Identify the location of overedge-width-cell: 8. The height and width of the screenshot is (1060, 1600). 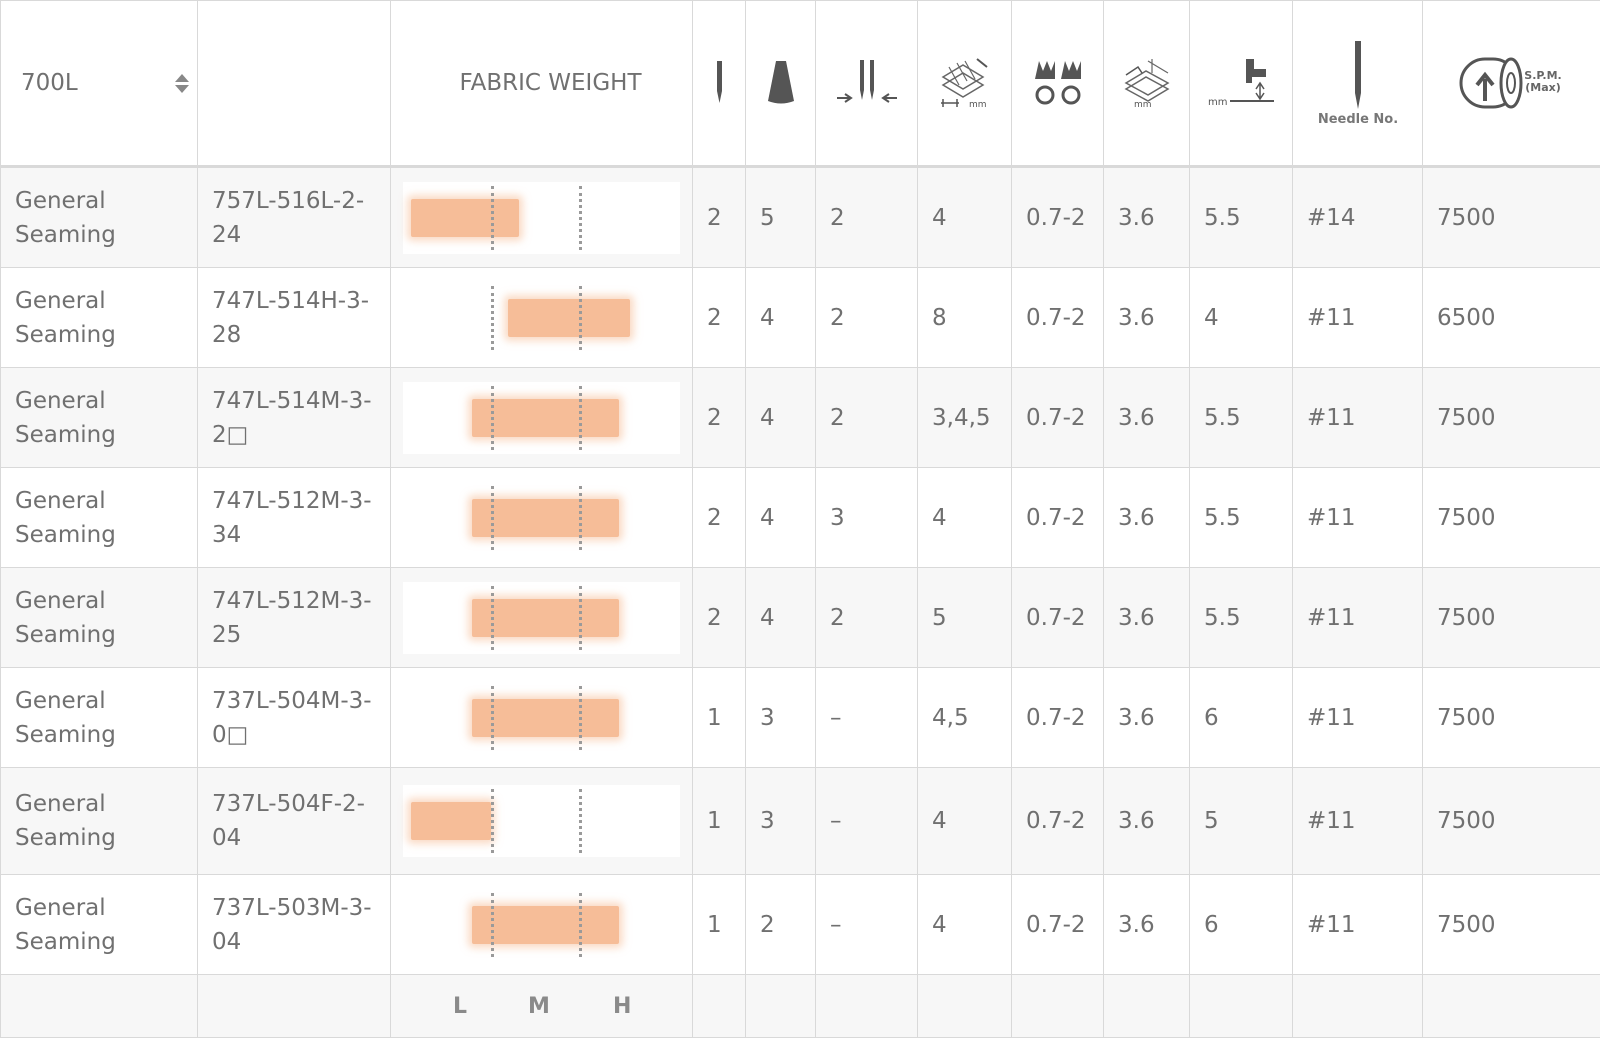
(964, 317).